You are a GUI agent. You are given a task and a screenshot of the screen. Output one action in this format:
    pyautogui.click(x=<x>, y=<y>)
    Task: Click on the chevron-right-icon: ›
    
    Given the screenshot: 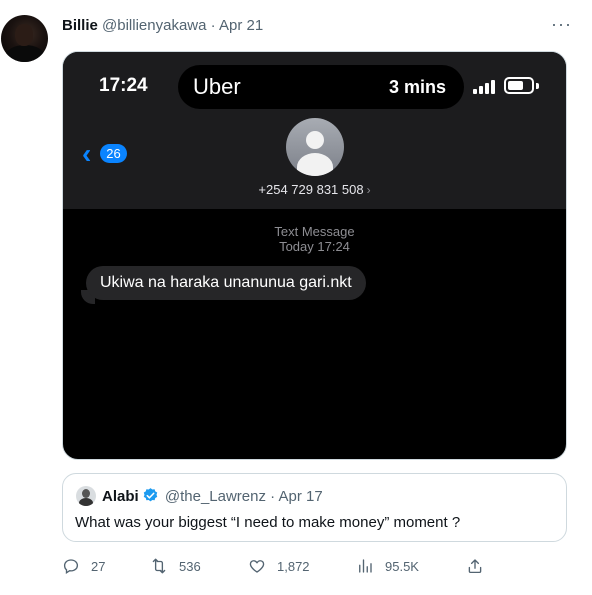 What is the action you would take?
    pyautogui.click(x=368, y=190)
    